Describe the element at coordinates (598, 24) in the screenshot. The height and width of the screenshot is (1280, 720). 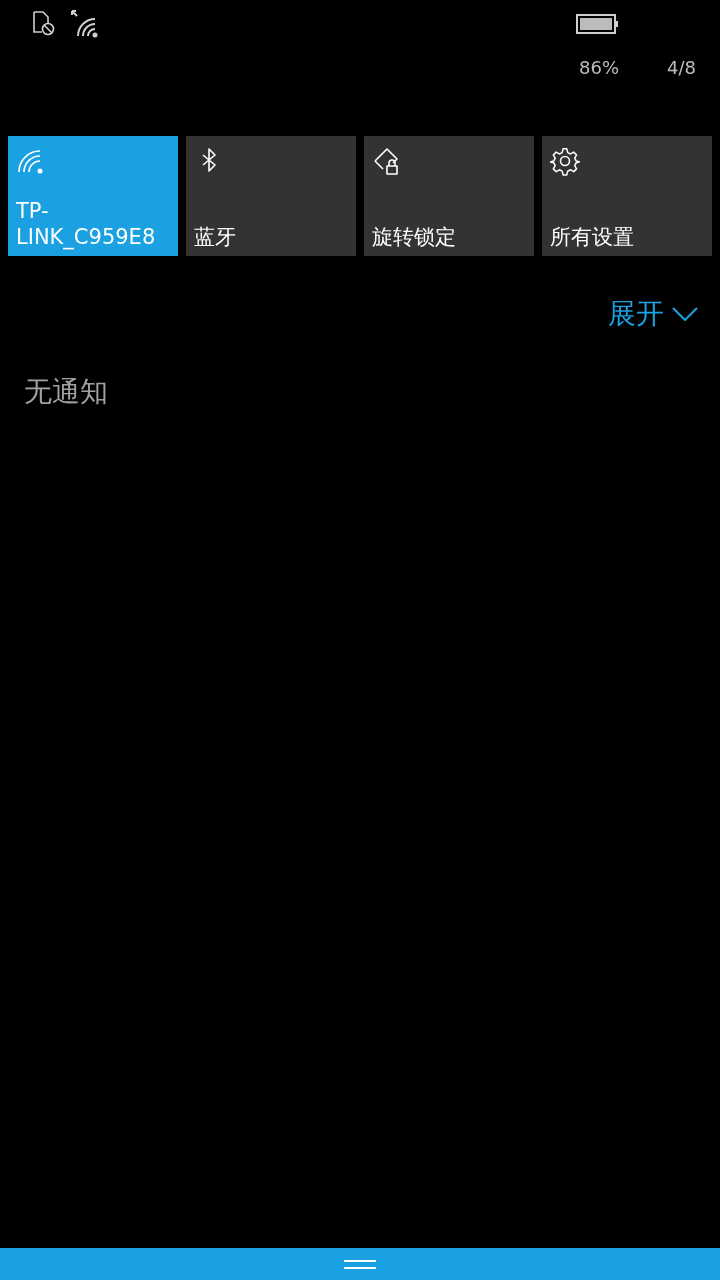
I see `battery-icon` at that location.